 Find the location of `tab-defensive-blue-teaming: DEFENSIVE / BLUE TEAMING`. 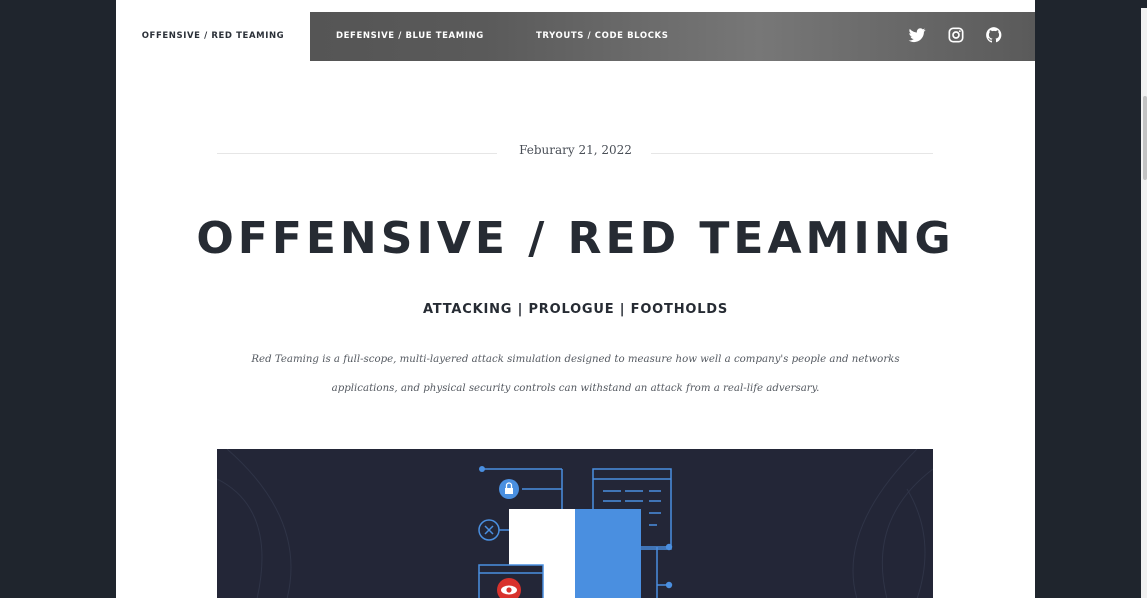

tab-defensive-blue-teaming: DEFENSIVE / BLUE TEAMING is located at coordinates (410, 36).